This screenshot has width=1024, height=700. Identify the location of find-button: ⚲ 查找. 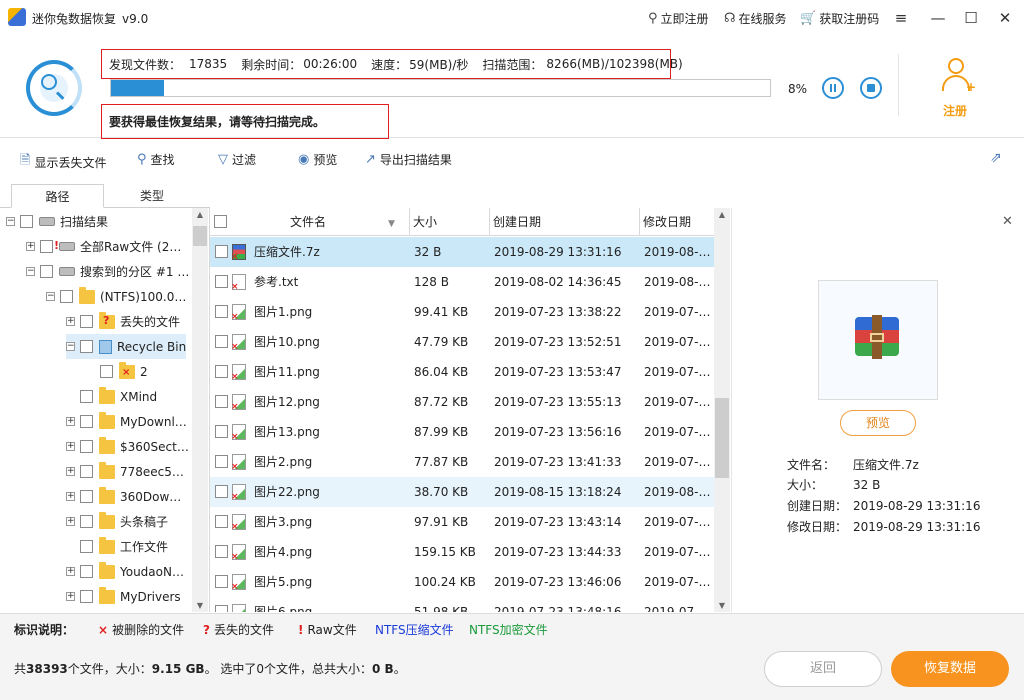
(156, 159).